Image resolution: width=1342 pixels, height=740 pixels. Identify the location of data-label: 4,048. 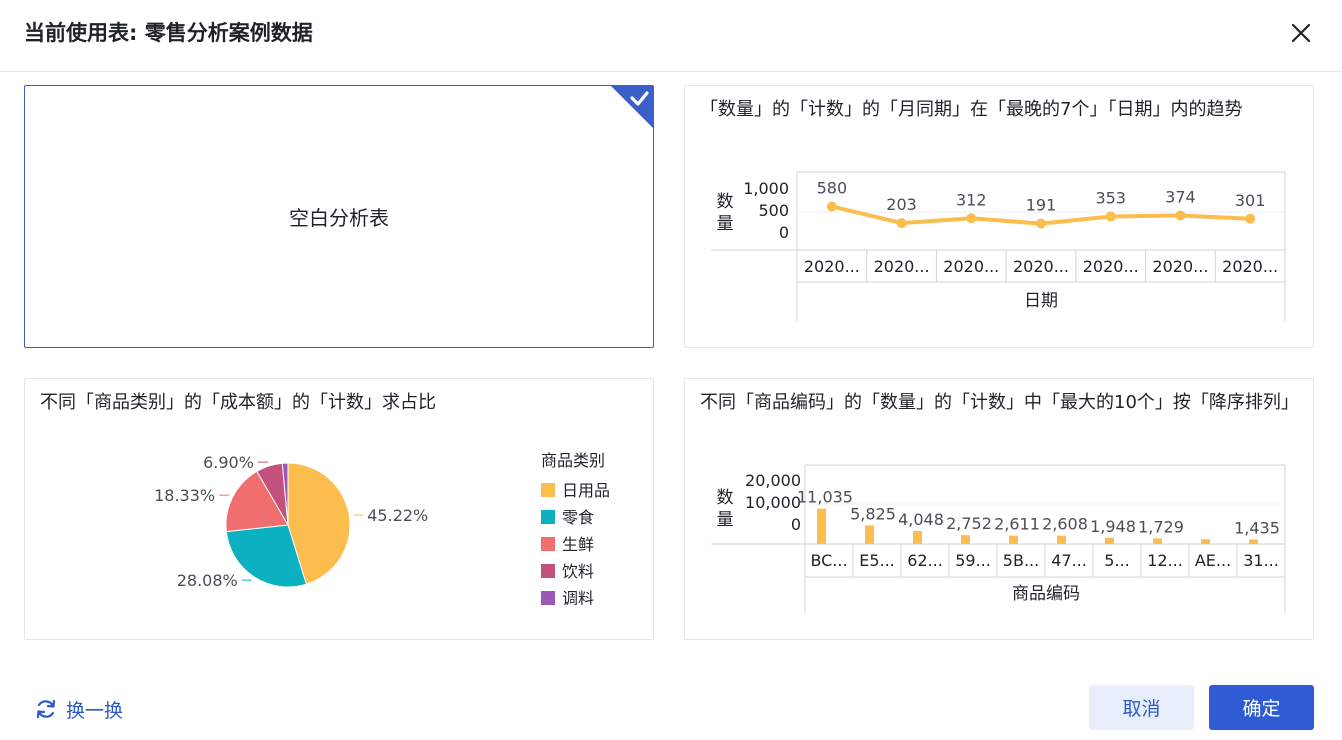
(921, 519).